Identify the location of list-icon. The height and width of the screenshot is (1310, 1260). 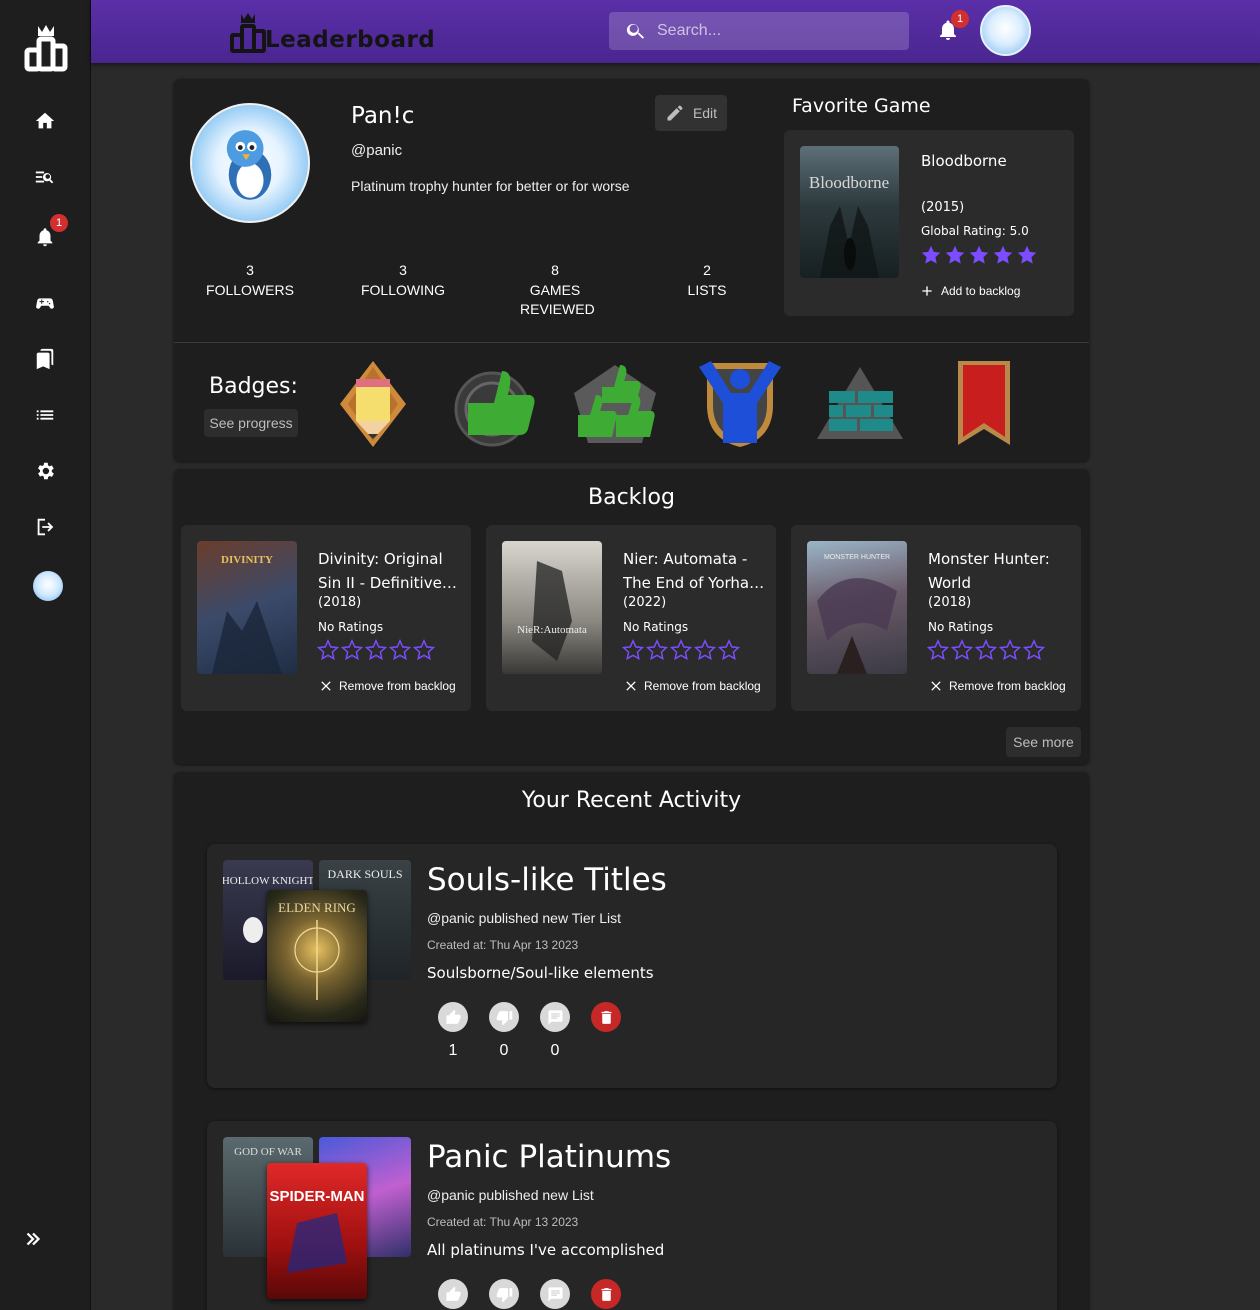
(45, 415).